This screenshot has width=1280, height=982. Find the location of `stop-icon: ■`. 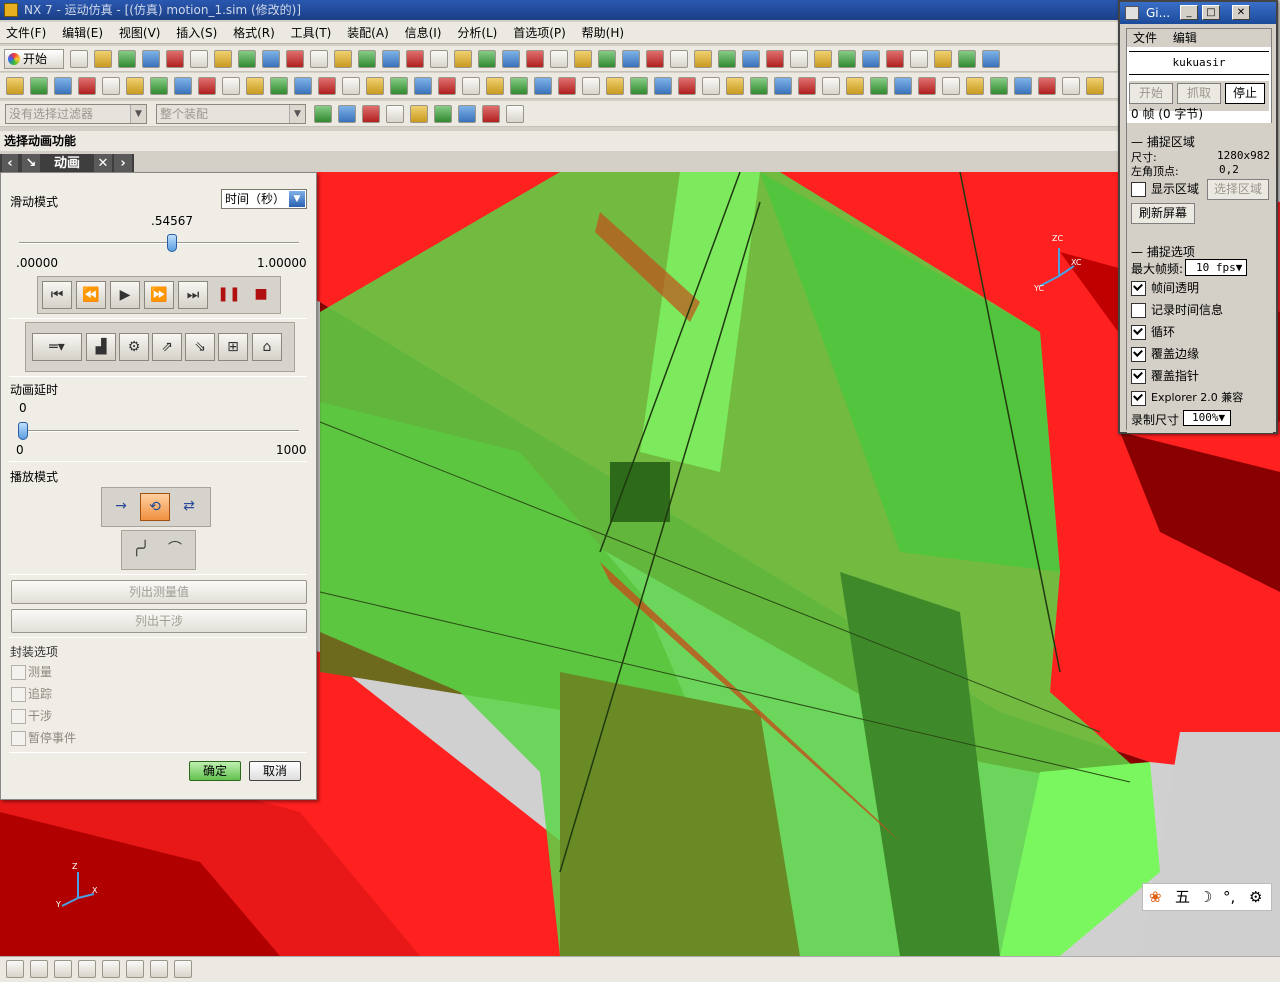

stop-icon: ■ is located at coordinates (261, 295).